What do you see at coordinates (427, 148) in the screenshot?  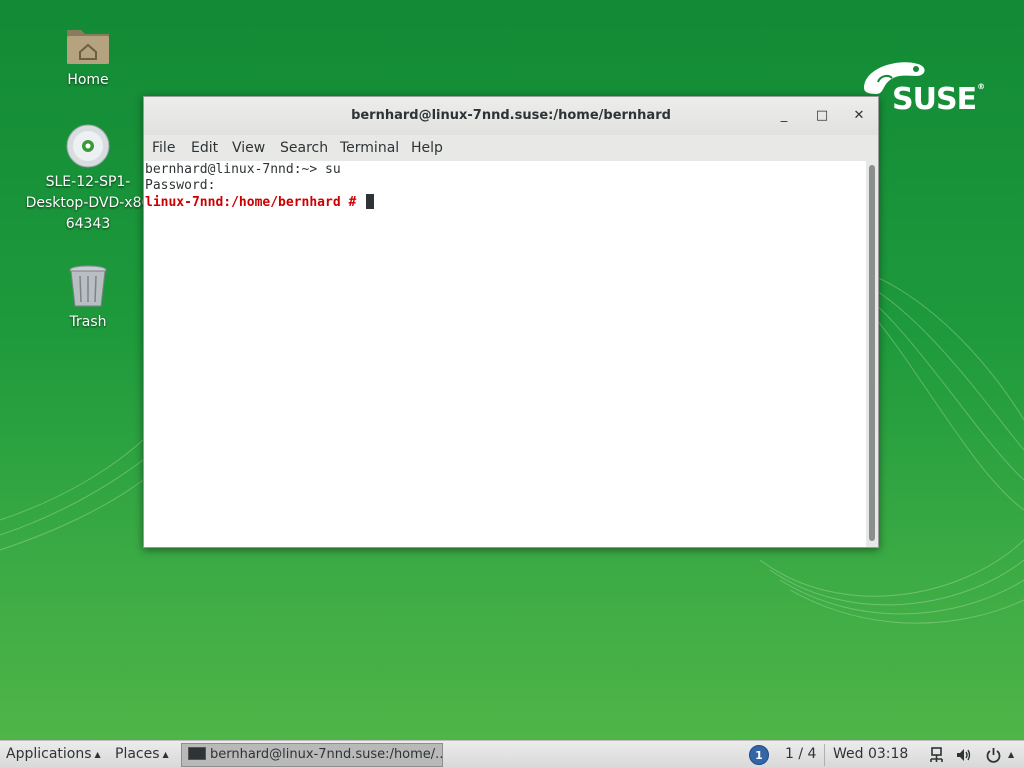 I see `menu-help: Help` at bounding box center [427, 148].